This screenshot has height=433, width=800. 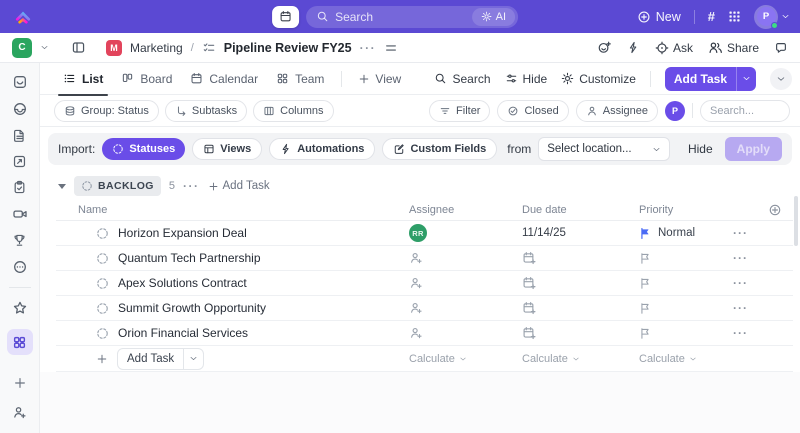 What do you see at coordinates (710, 78) in the screenshot?
I see `add-task-button: Add Task` at bounding box center [710, 78].